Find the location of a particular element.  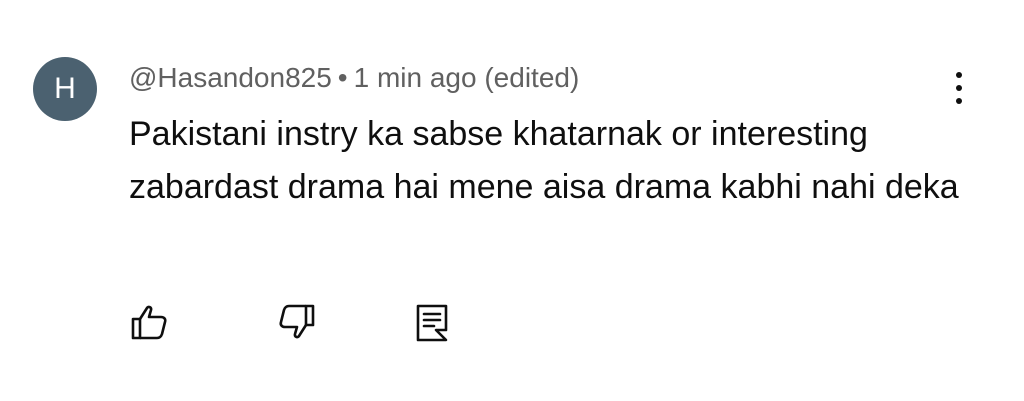

timestamp: 1 min ago (edited) is located at coordinates (466, 77).